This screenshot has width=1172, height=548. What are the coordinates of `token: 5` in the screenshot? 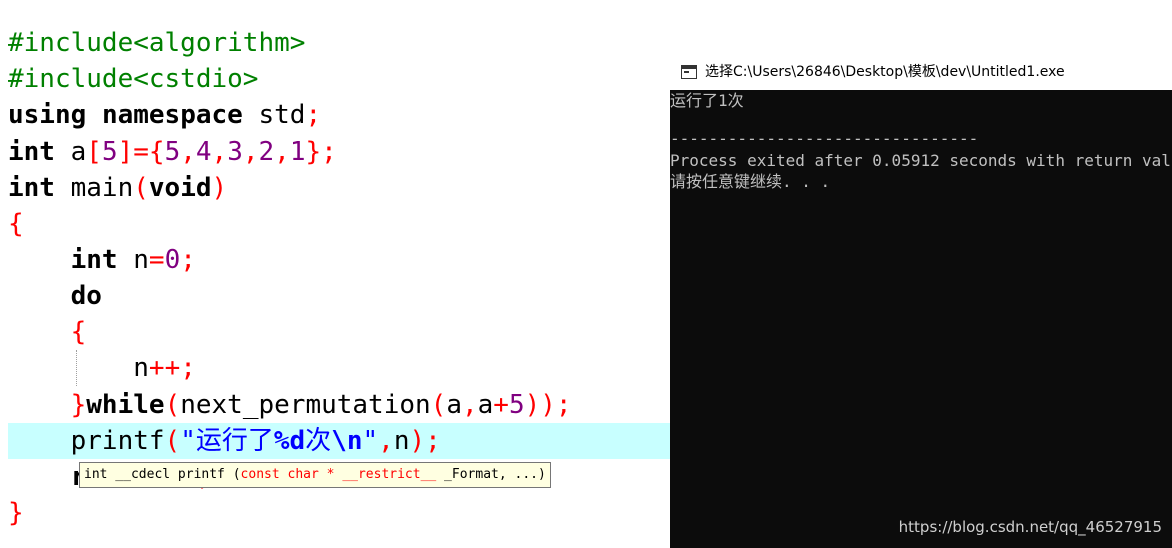 It's located at (109, 152).